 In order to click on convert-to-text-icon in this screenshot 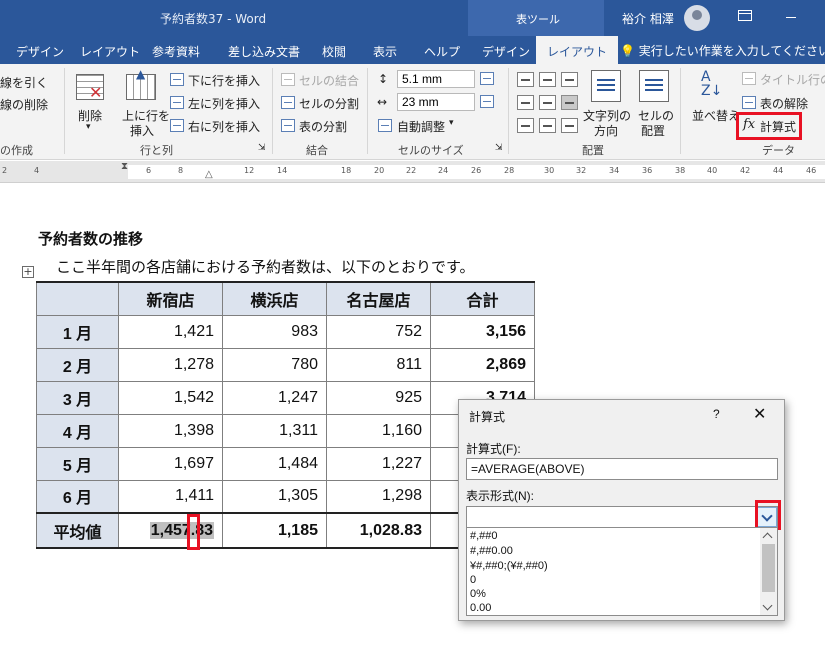, I will do `click(749, 102)`.